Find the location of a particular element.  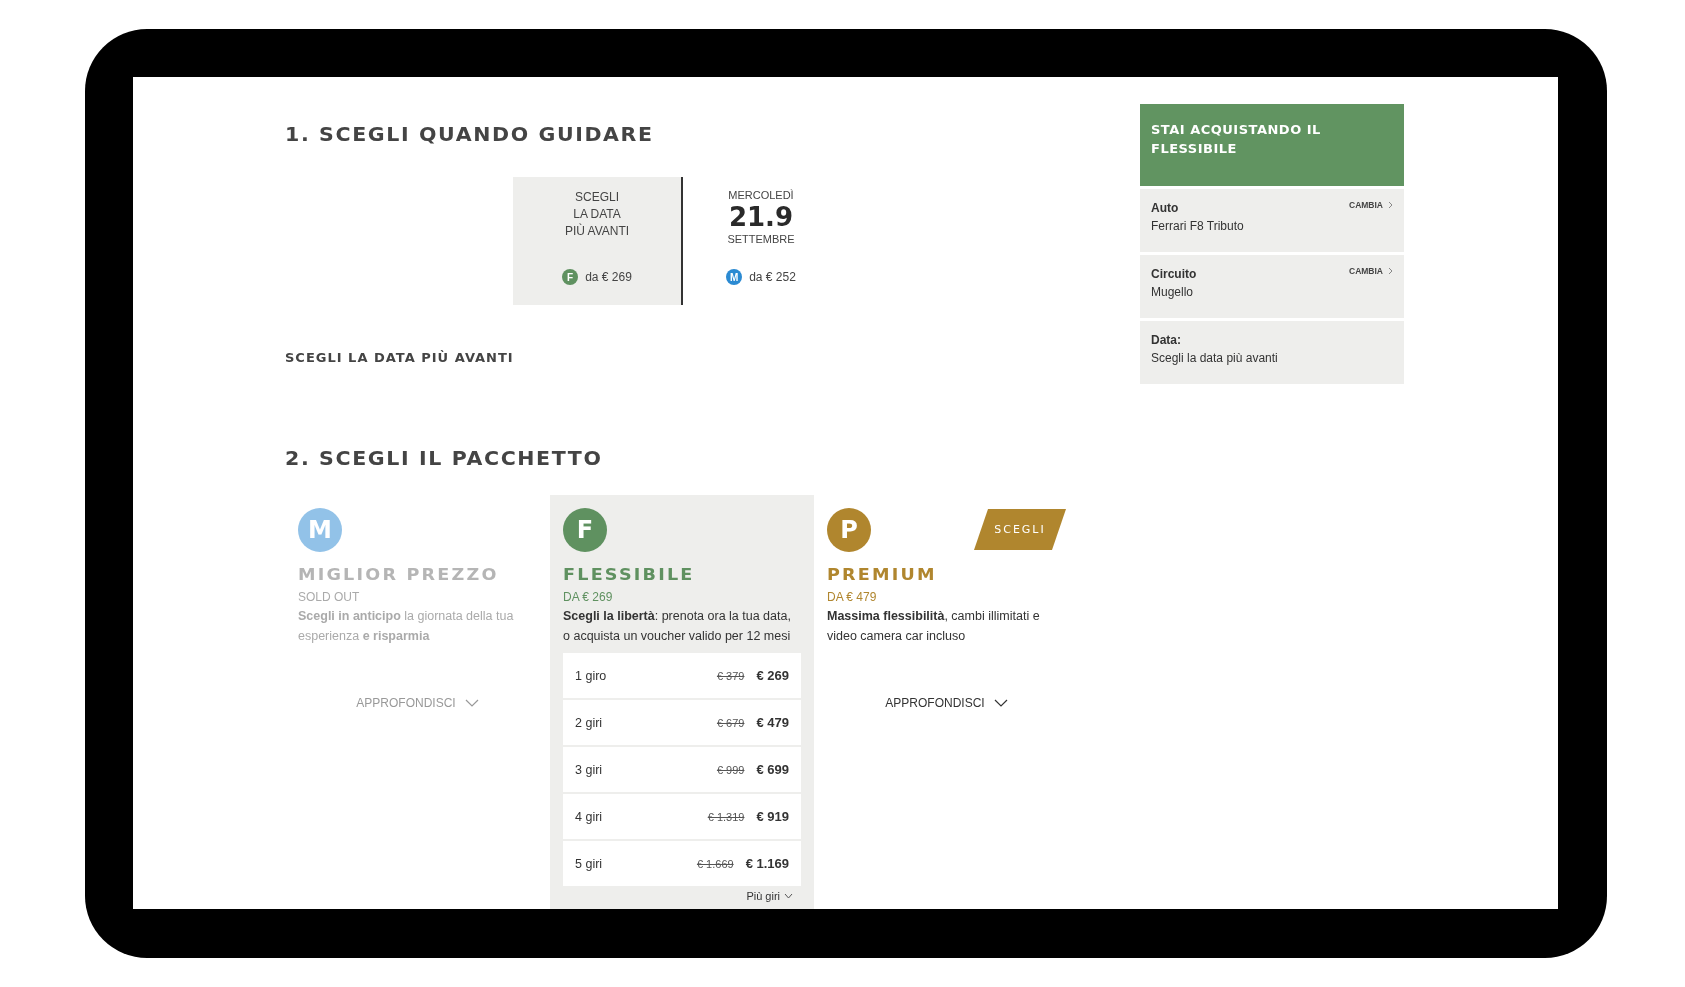

month-text: SETTEMBRE is located at coordinates (761, 239).